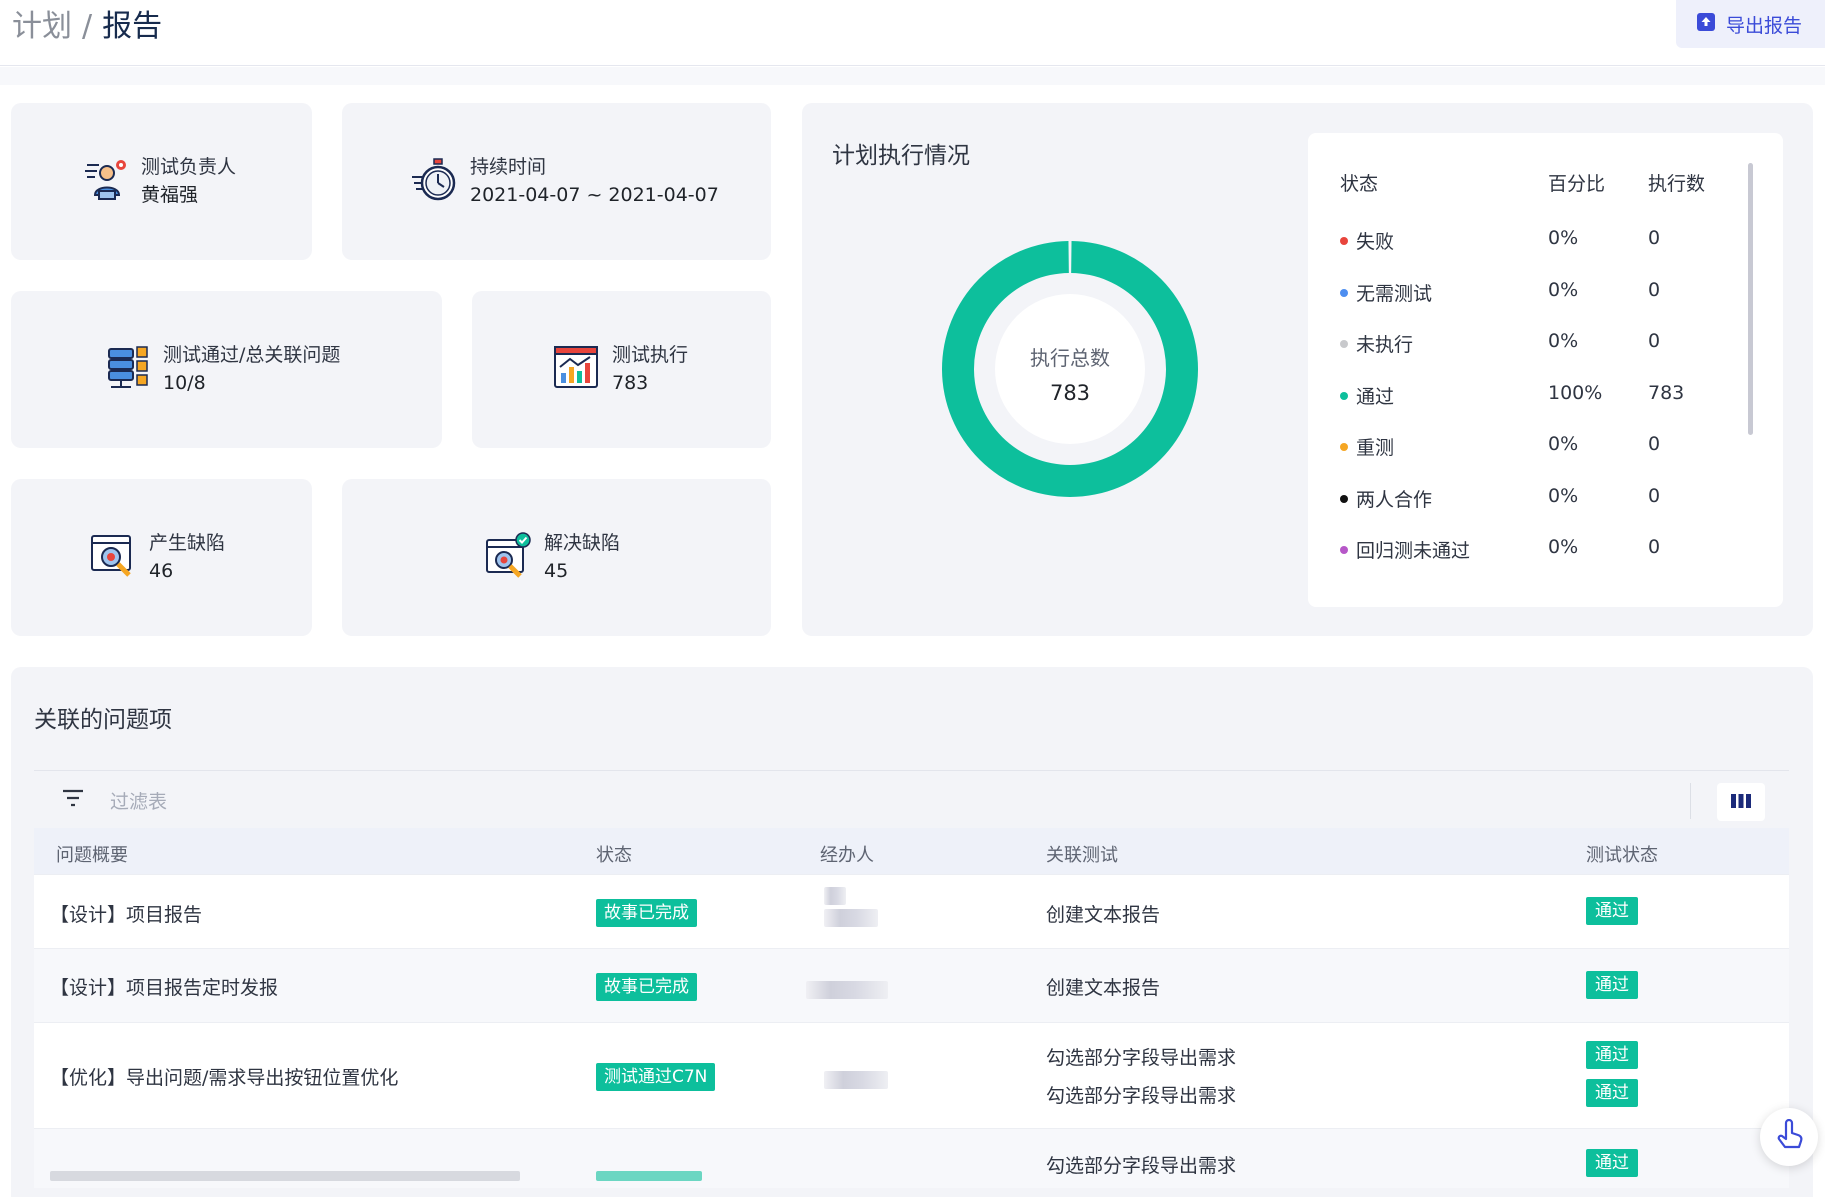 The image size is (1825, 1197). Describe the element at coordinates (1622, 854) in the screenshot. I see `col-test-status: 测试状态` at that location.